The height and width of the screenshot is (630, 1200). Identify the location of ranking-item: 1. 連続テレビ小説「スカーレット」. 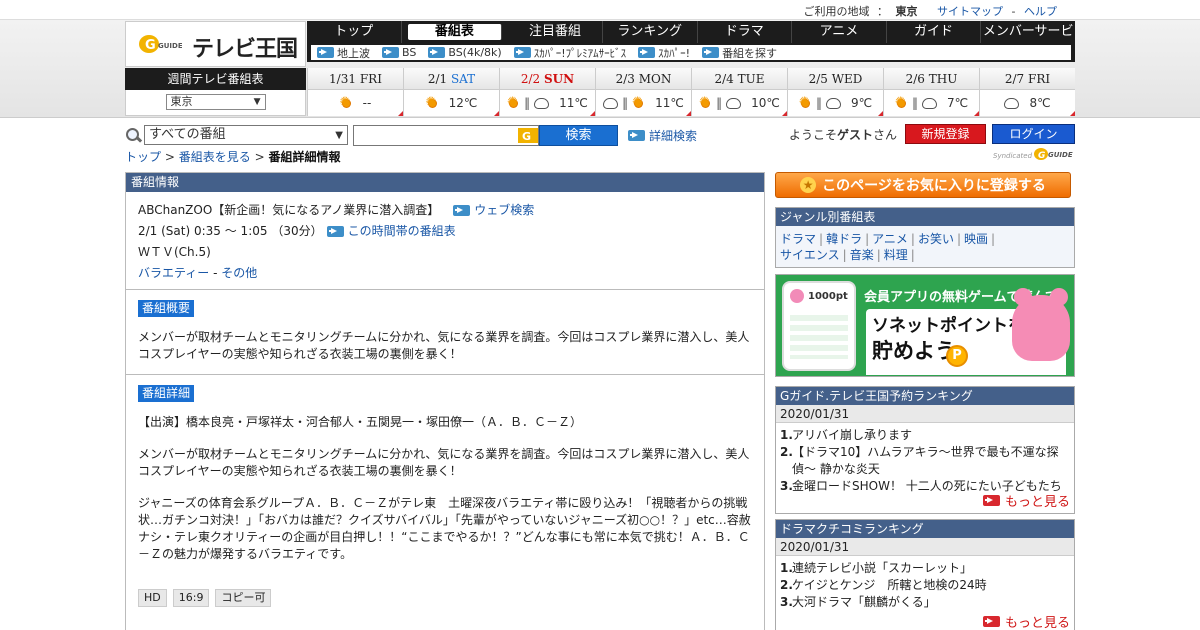
(925, 568).